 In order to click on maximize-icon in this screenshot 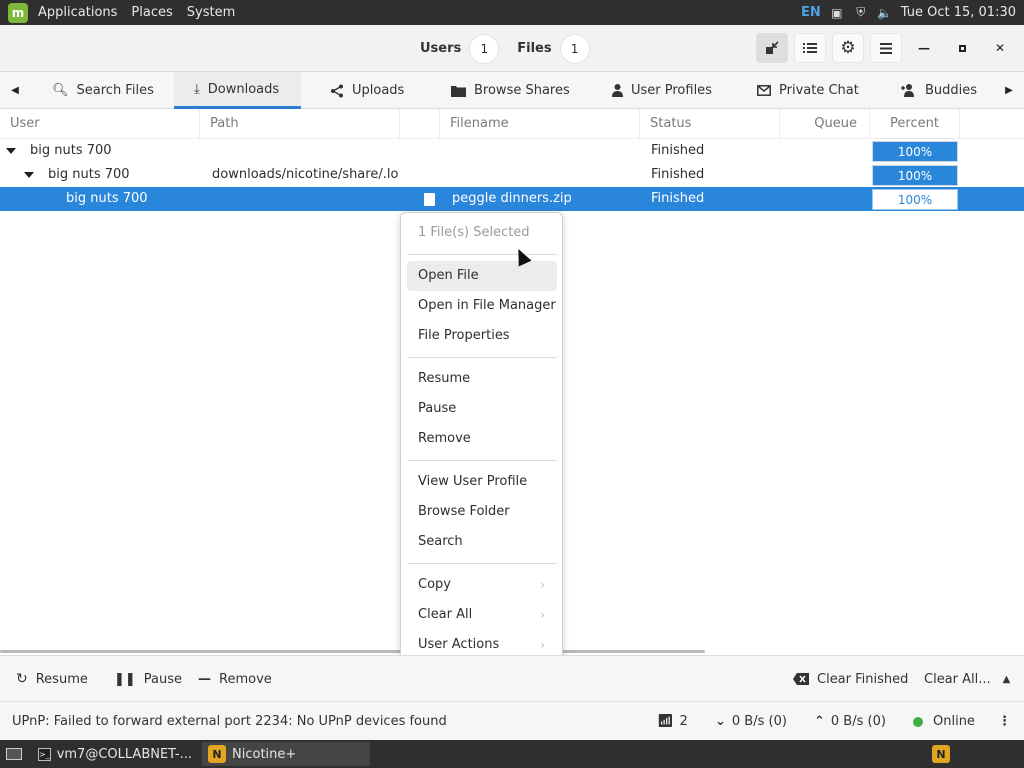, I will do `click(962, 48)`.